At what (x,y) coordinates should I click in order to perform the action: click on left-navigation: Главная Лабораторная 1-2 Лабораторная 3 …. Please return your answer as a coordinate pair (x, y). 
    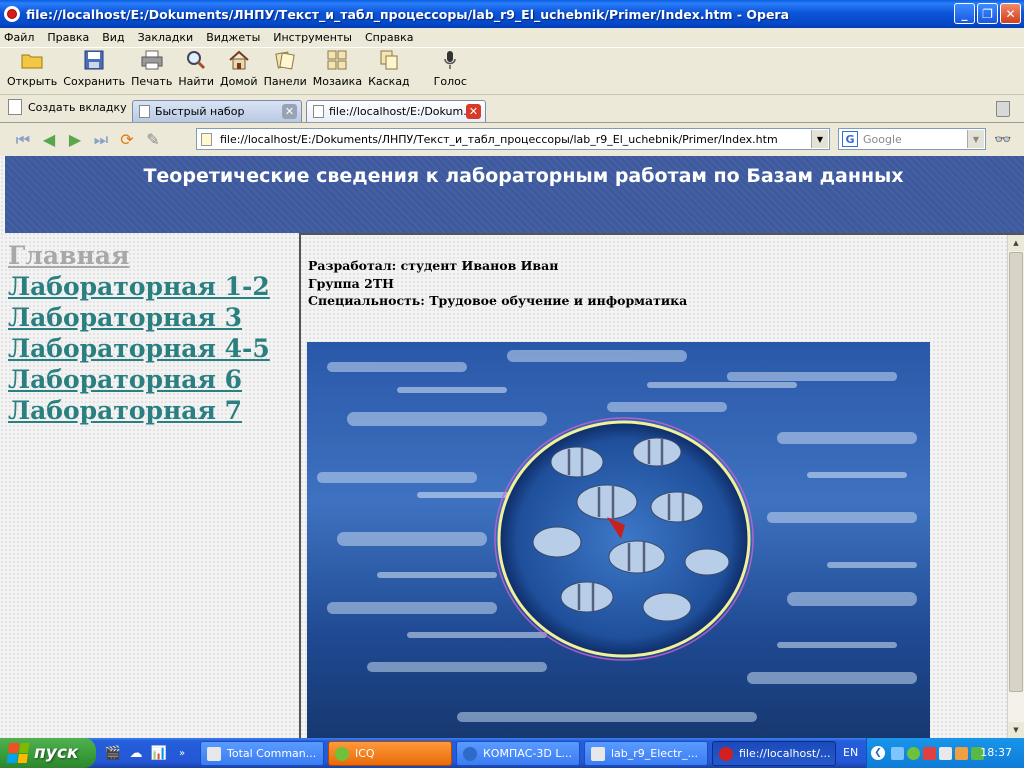
    Looking at the image, I should click on (153, 333).